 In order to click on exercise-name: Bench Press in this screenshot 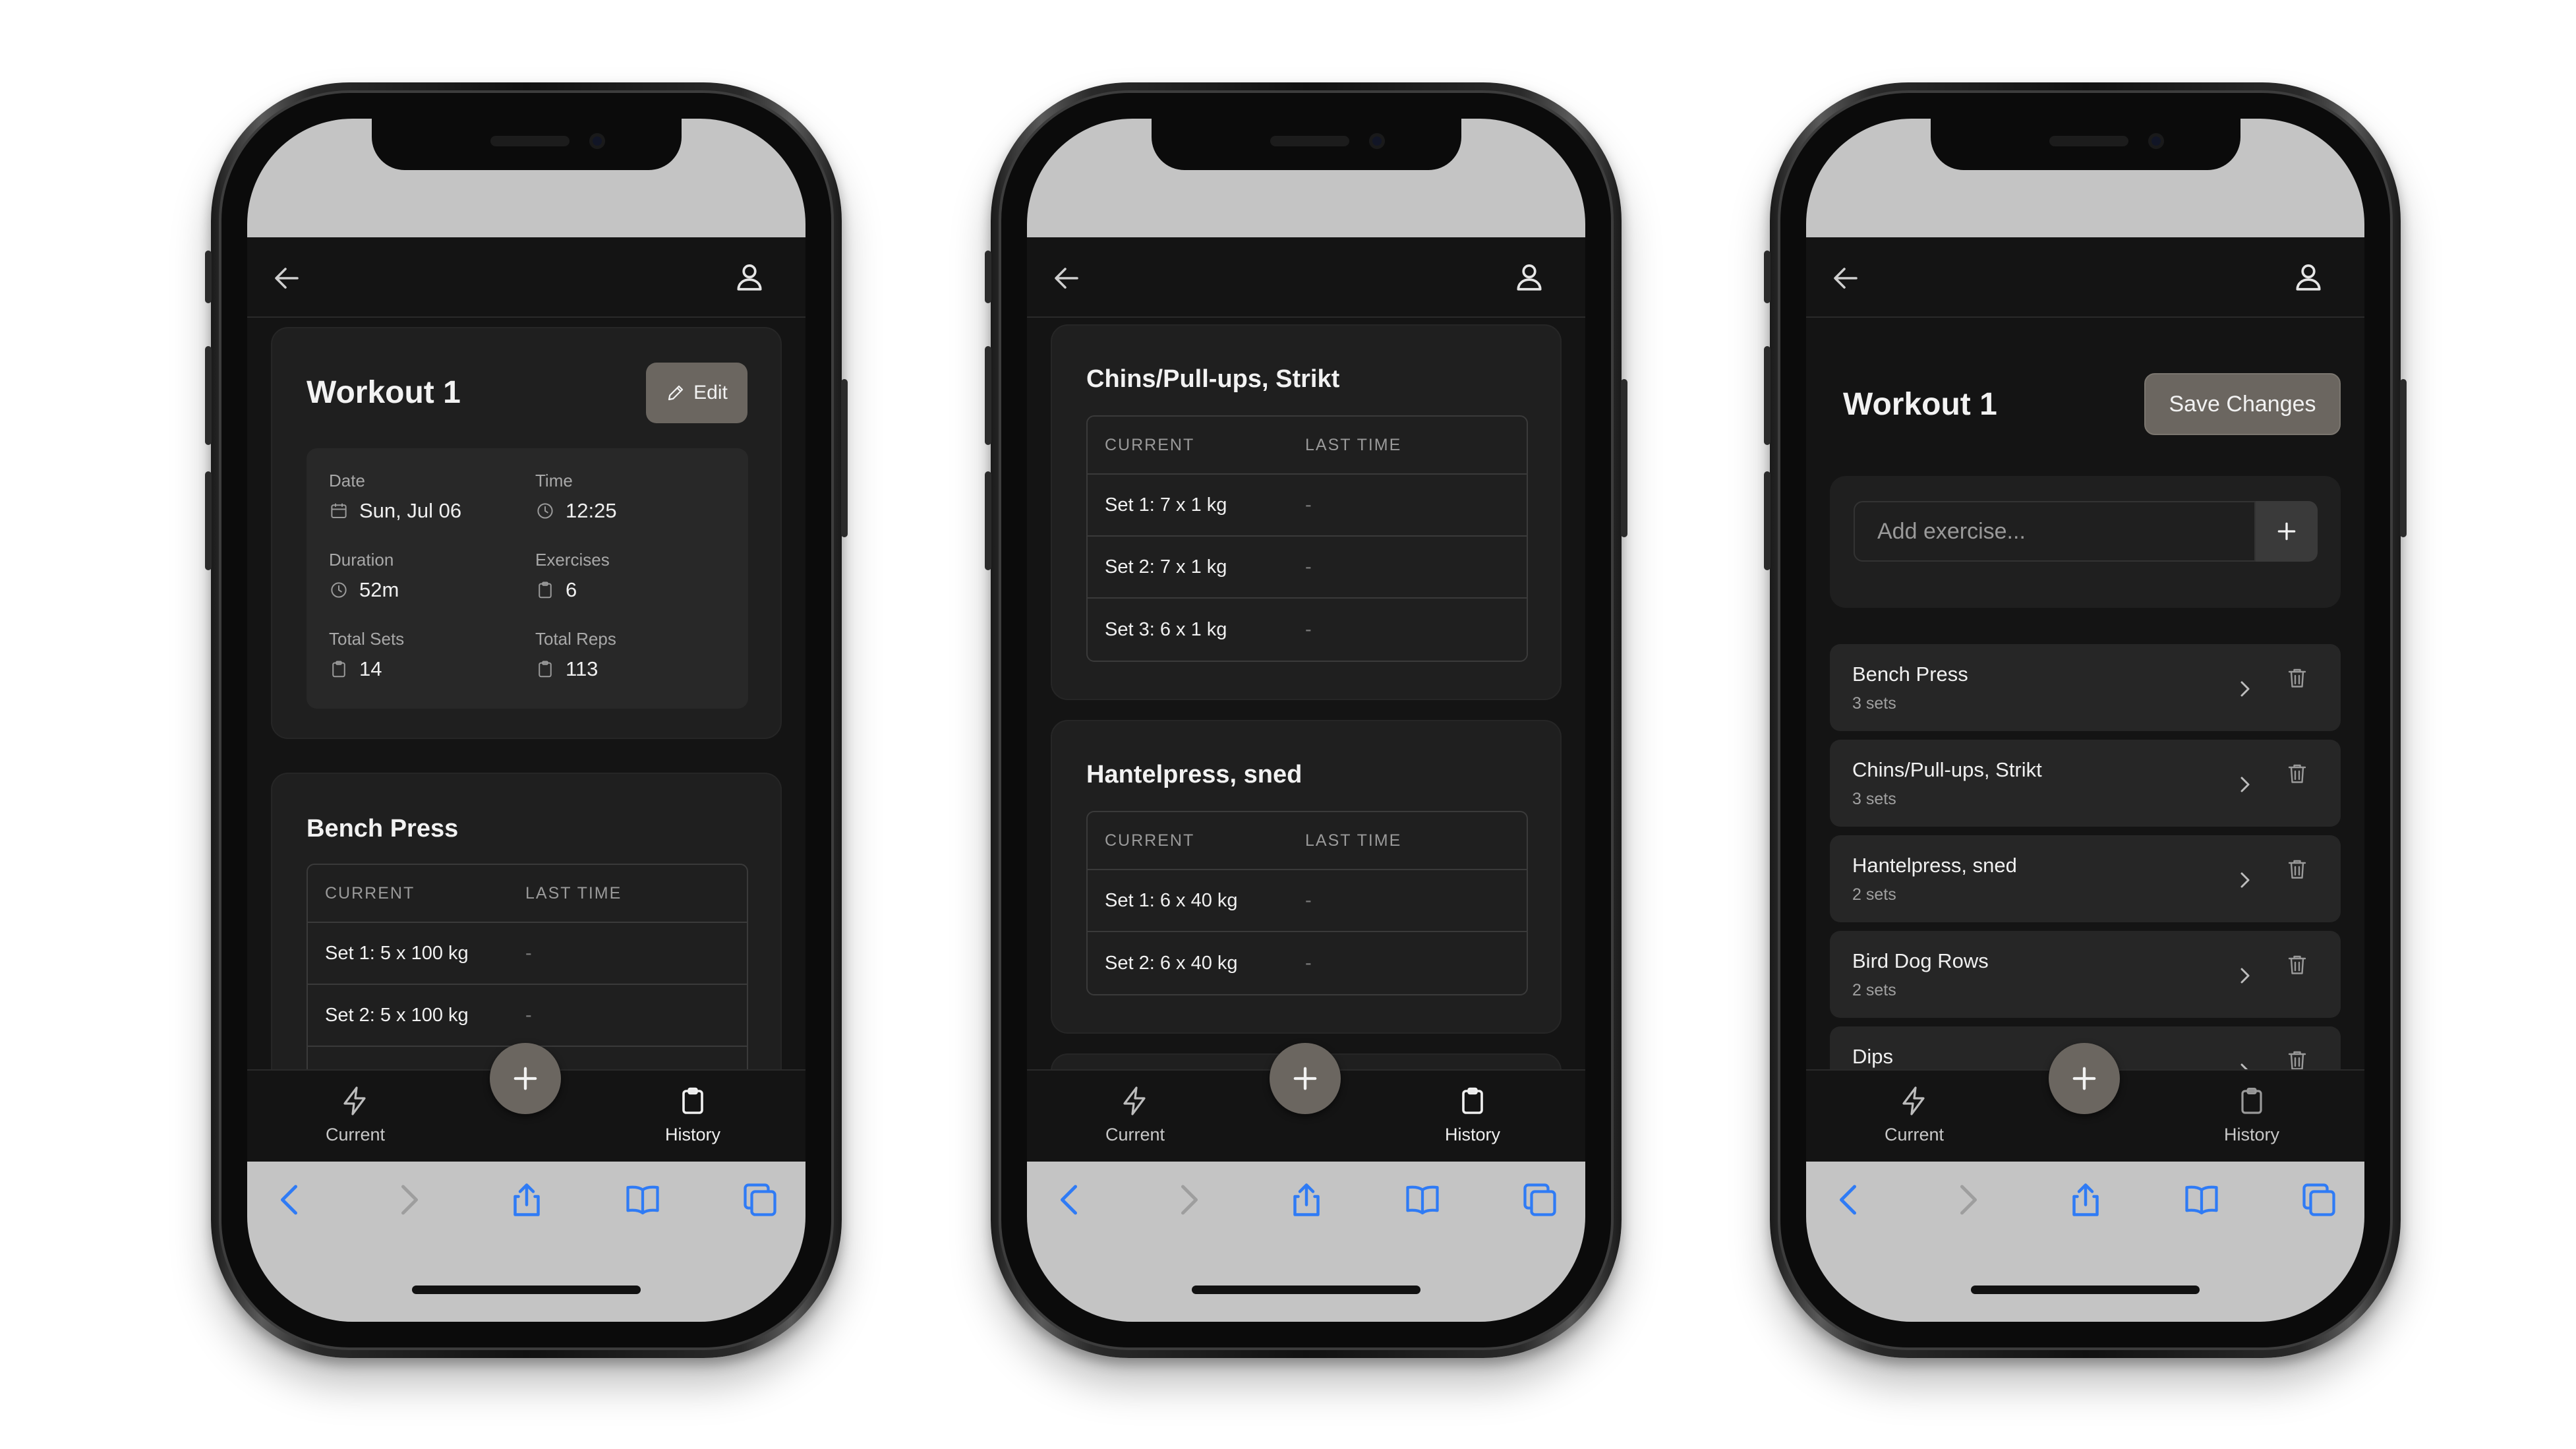, I will do `click(383, 829)`.